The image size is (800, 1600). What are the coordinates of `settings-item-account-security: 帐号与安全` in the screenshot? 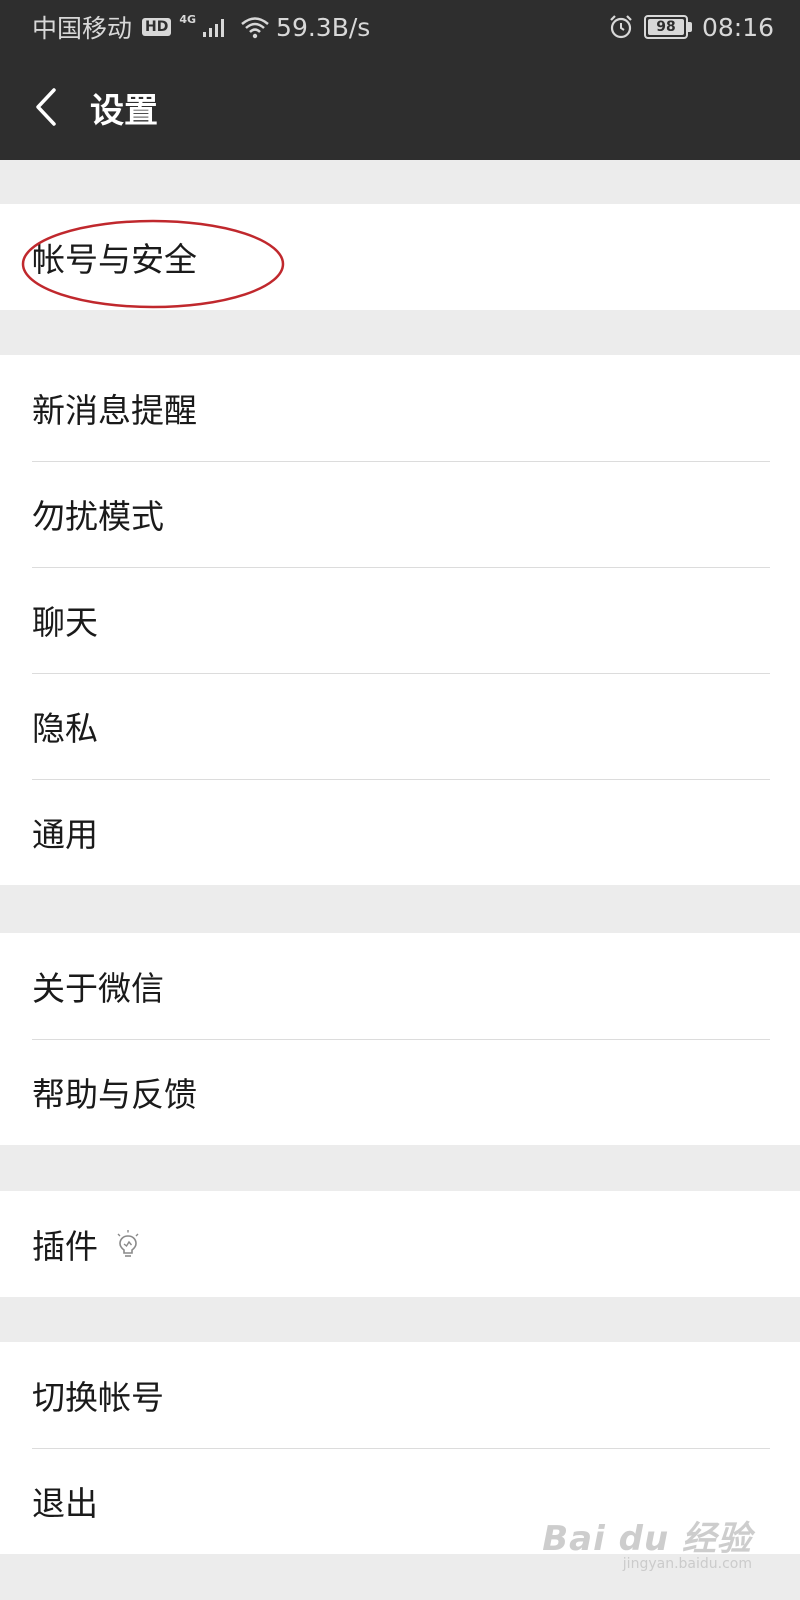 It's located at (400, 257).